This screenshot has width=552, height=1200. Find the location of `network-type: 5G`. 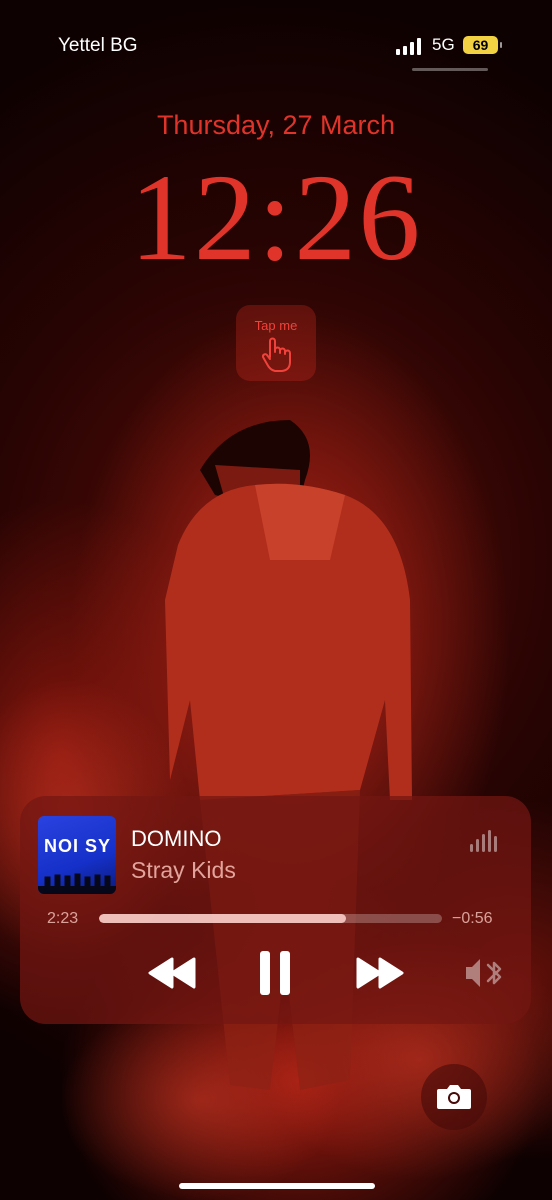

network-type: 5G is located at coordinates (443, 44).